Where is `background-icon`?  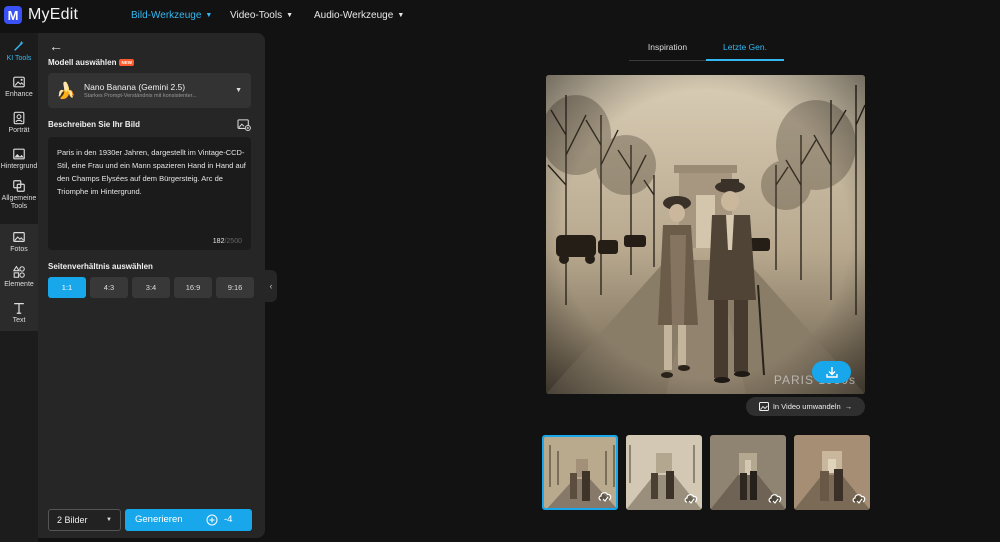
background-icon is located at coordinates (19, 154).